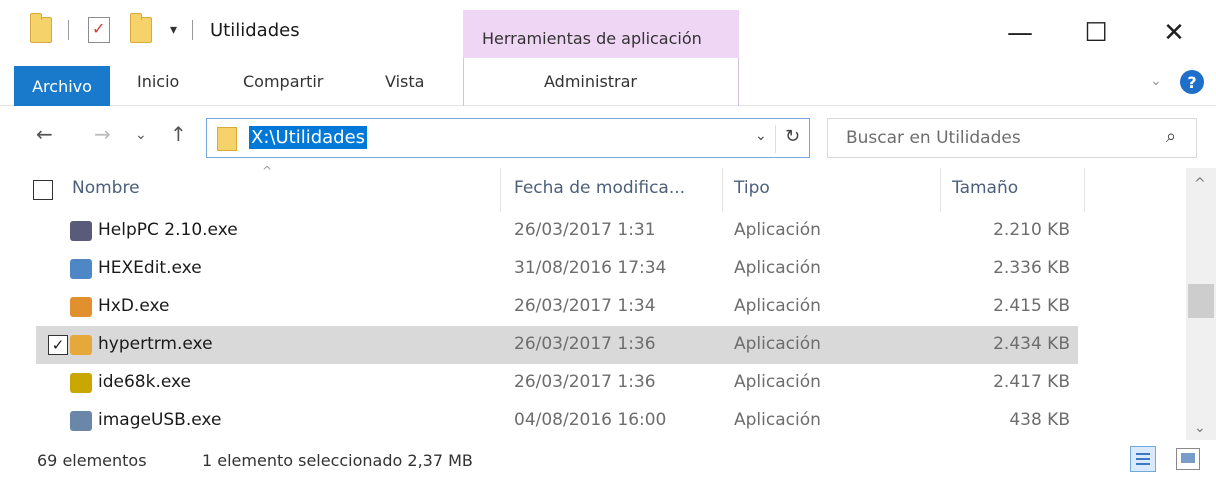 Image resolution: width=1216 pixels, height=477 pixels. Describe the element at coordinates (1031, 230) in the screenshot. I see `file-size: 2.210 KB` at that location.